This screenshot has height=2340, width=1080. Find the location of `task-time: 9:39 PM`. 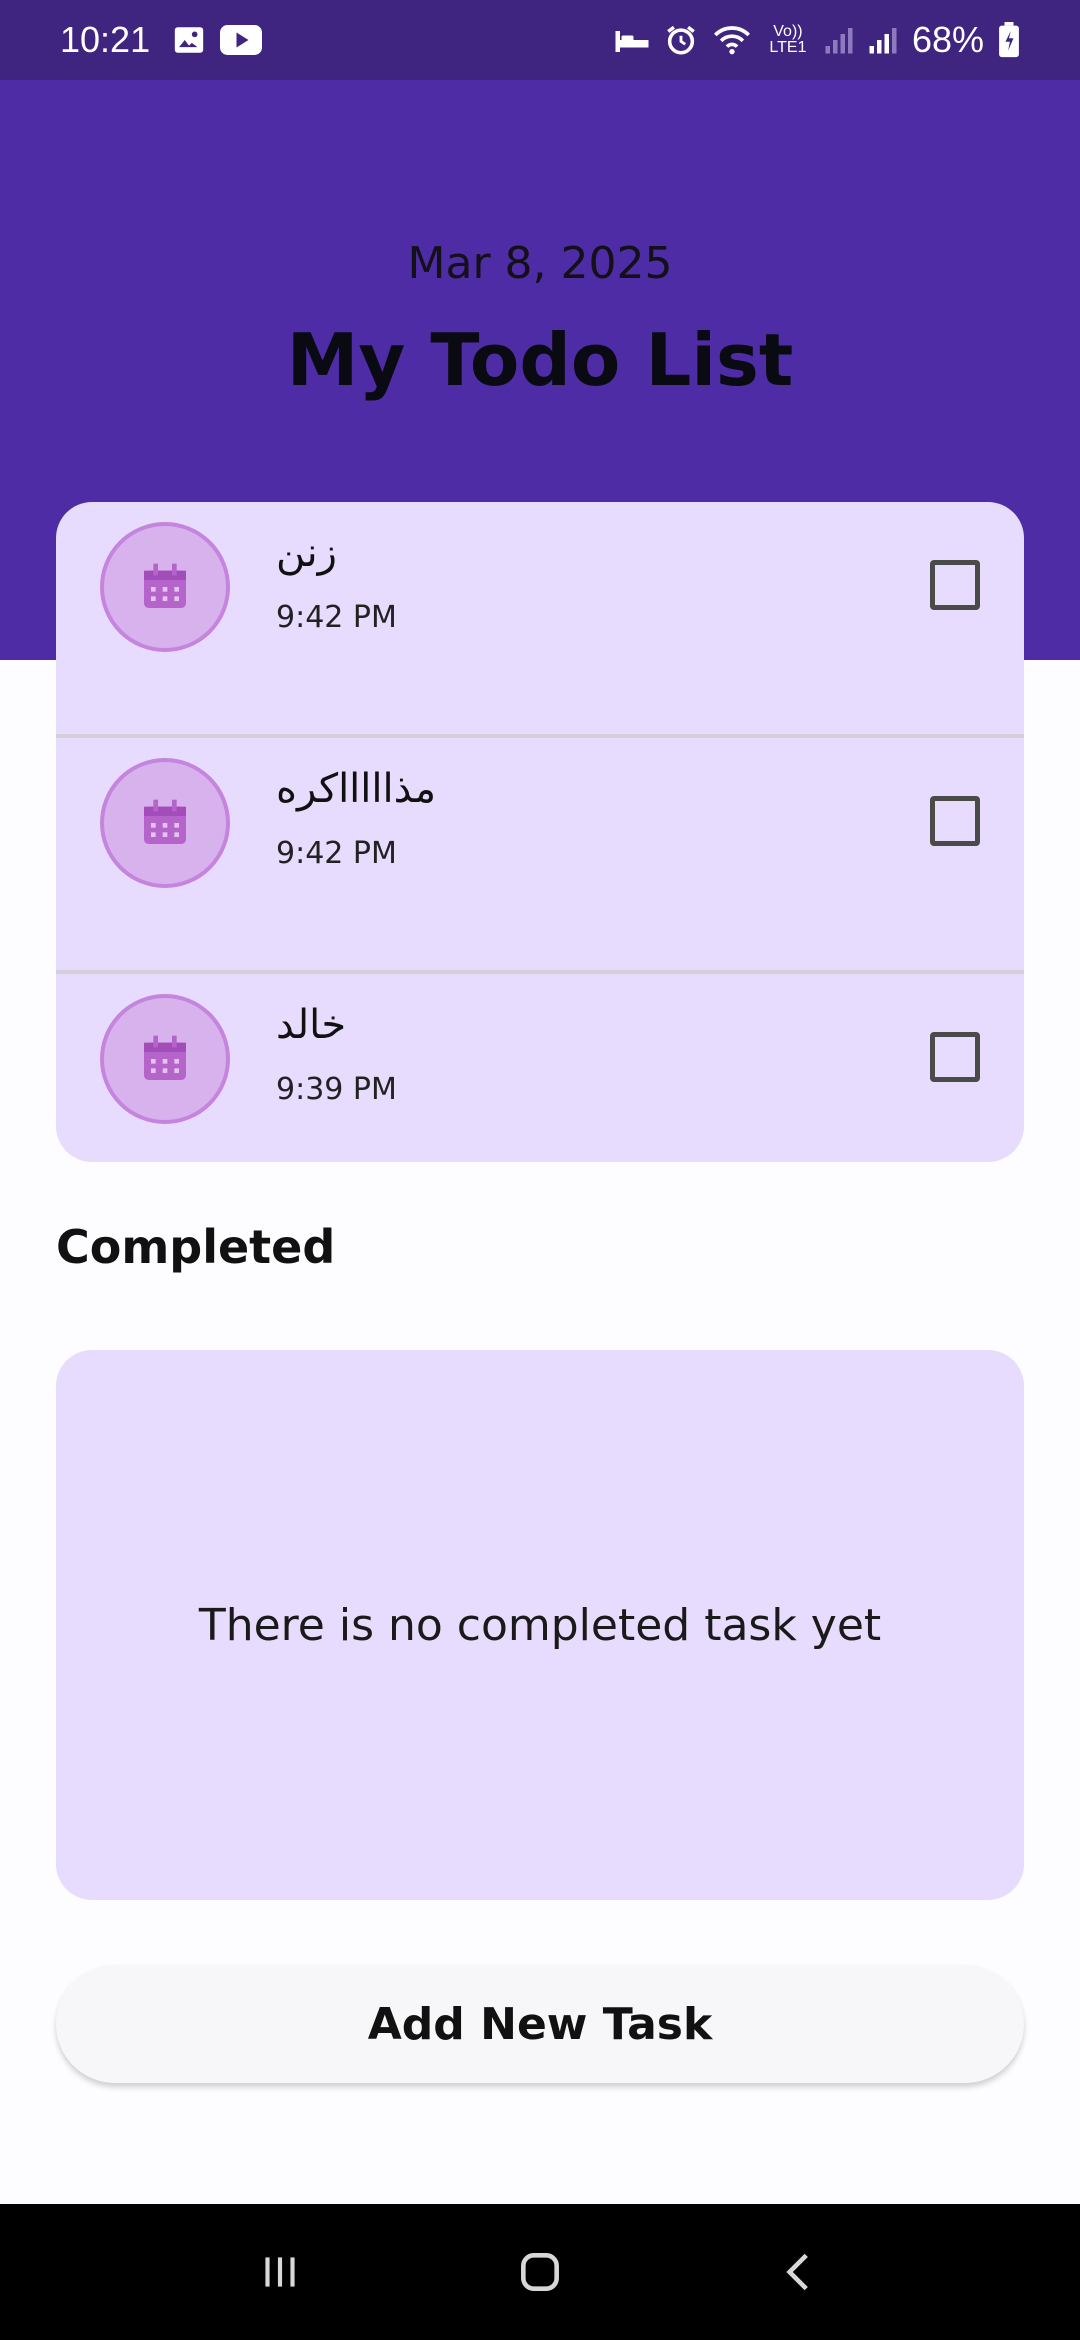

task-time: 9:39 PM is located at coordinates (336, 1089).